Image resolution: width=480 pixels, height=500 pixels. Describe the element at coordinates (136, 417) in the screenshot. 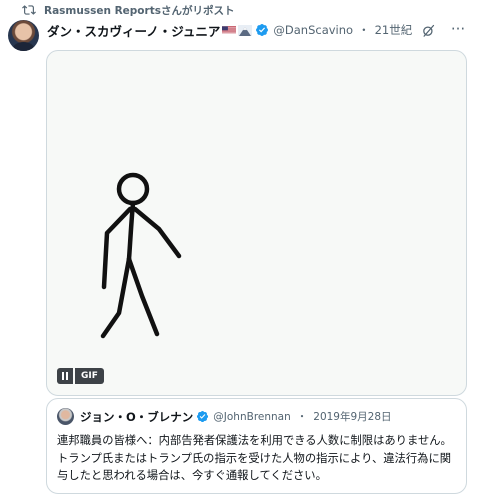

I see `quoted-display-name: ジョン・O・ブレナン` at that location.